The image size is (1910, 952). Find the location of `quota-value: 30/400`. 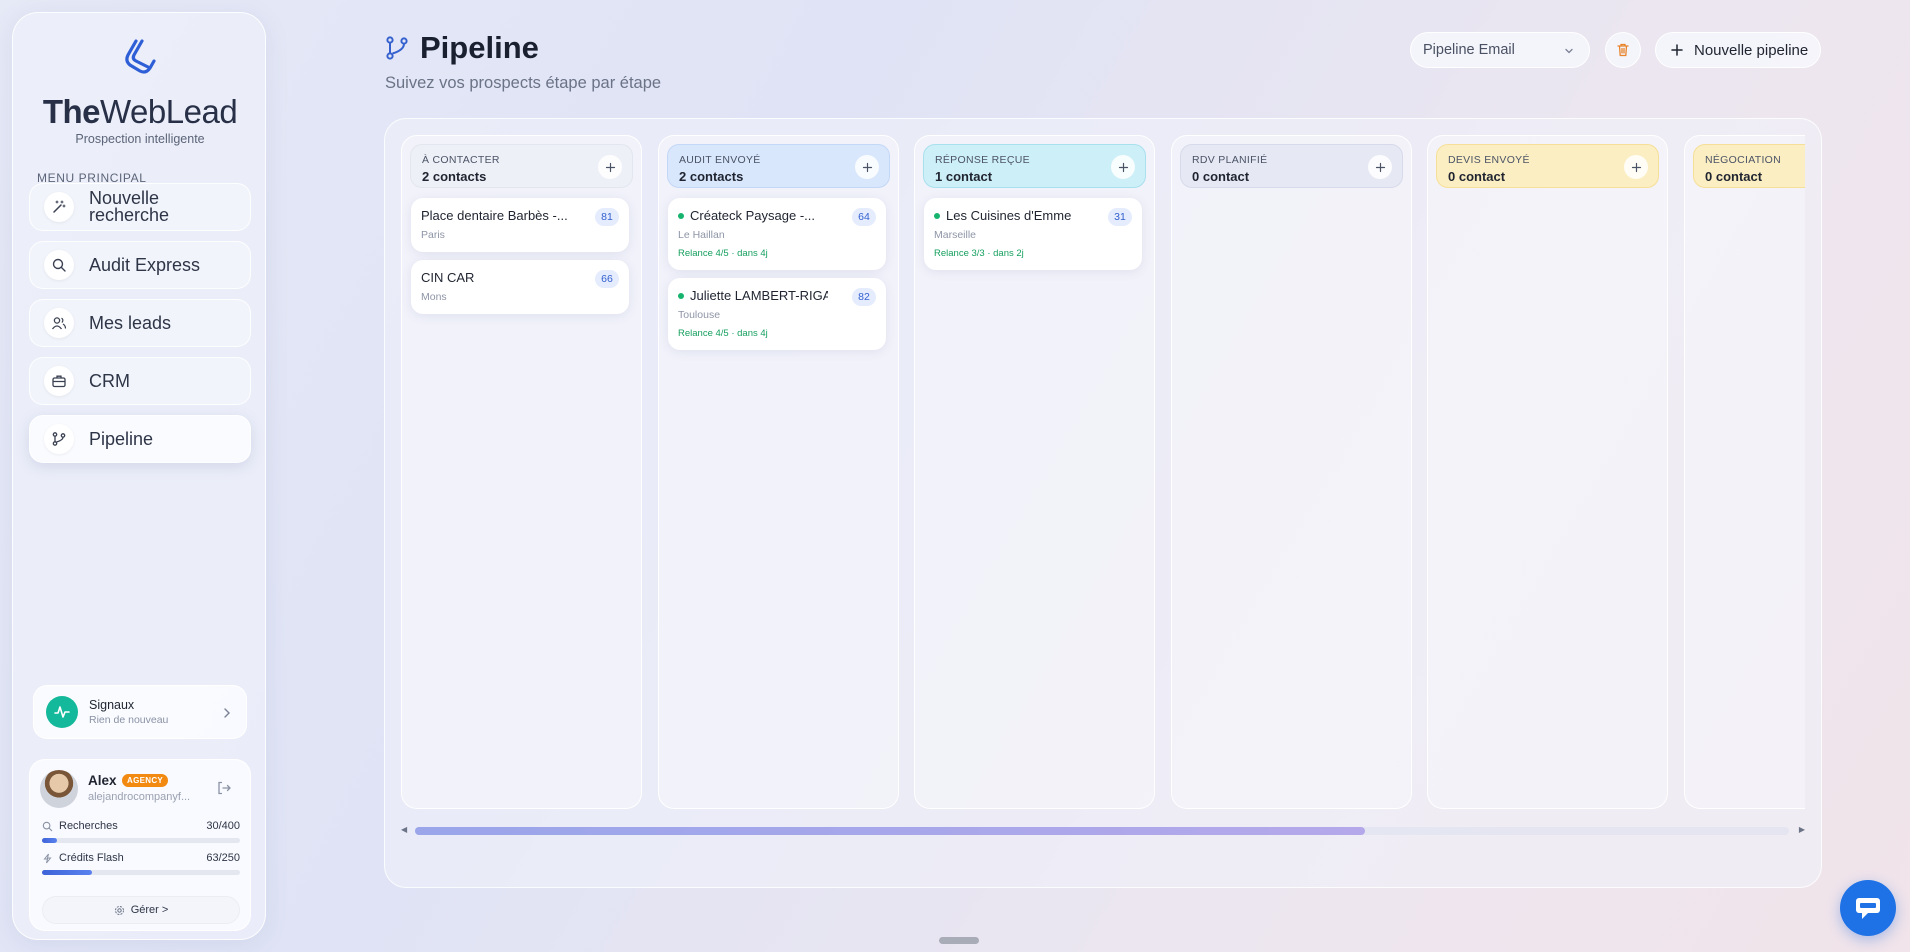

quota-value: 30/400 is located at coordinates (223, 826).